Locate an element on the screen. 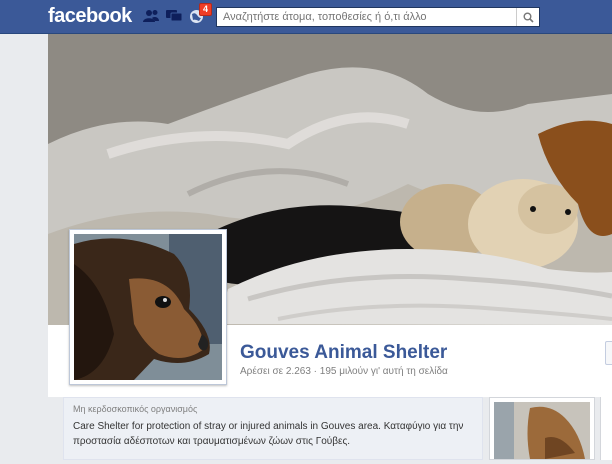 This screenshot has width=612, height=464. page-category: Μη κερδοσκοπικός οργανισμός is located at coordinates (135, 409).